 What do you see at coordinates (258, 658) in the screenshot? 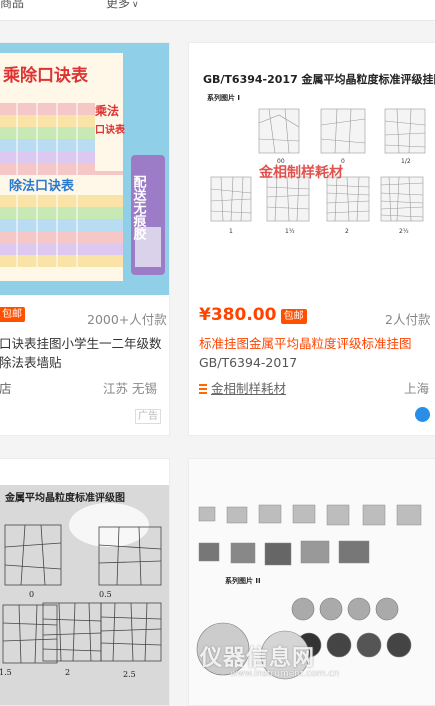
I see `site-watermark: 仪器信息网` at bounding box center [258, 658].